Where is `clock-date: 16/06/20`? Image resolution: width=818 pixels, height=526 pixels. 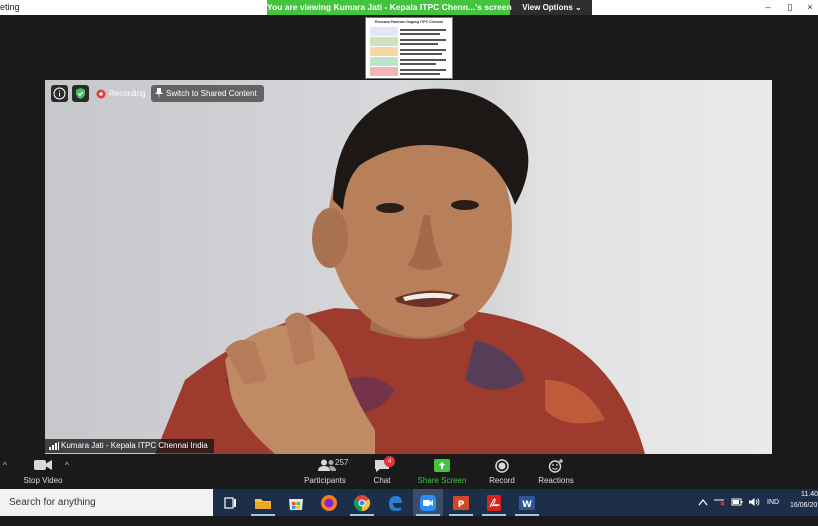
clock-date: 16/06/20 is located at coordinates (804, 505).